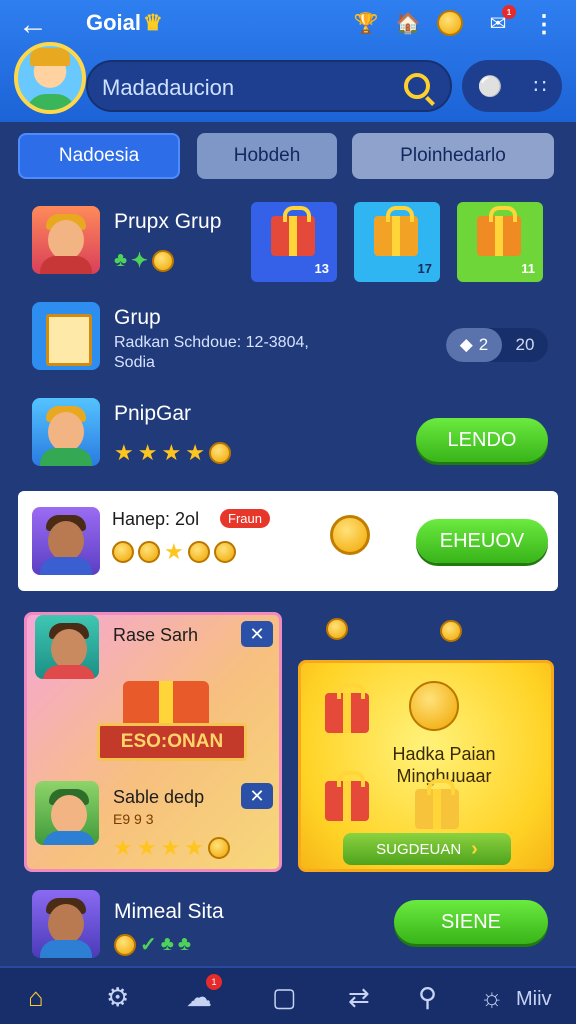 The height and width of the screenshot is (1024, 576). What do you see at coordinates (492, 997) in the screenshot?
I see `globe-icon: ☼` at bounding box center [492, 997].